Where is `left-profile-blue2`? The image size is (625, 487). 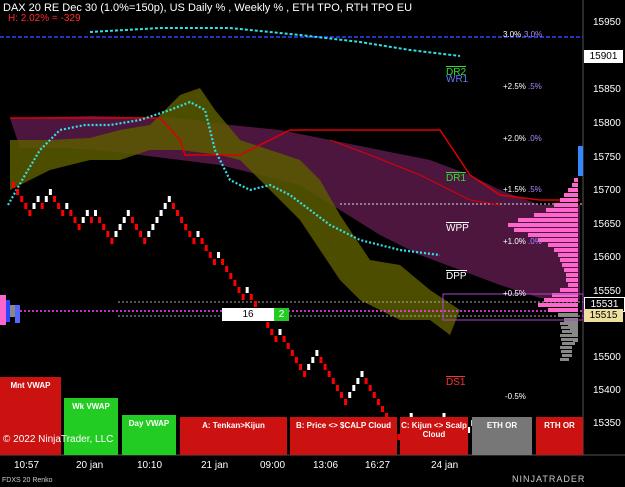
left-profile-blue2 is located at coordinates (17, 314).